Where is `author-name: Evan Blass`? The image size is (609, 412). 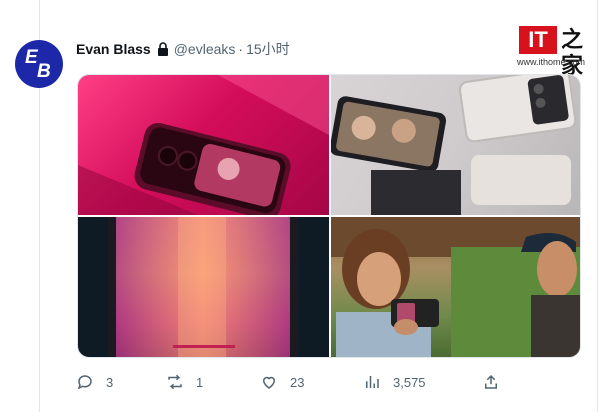
author-name: Evan Blass is located at coordinates (113, 49).